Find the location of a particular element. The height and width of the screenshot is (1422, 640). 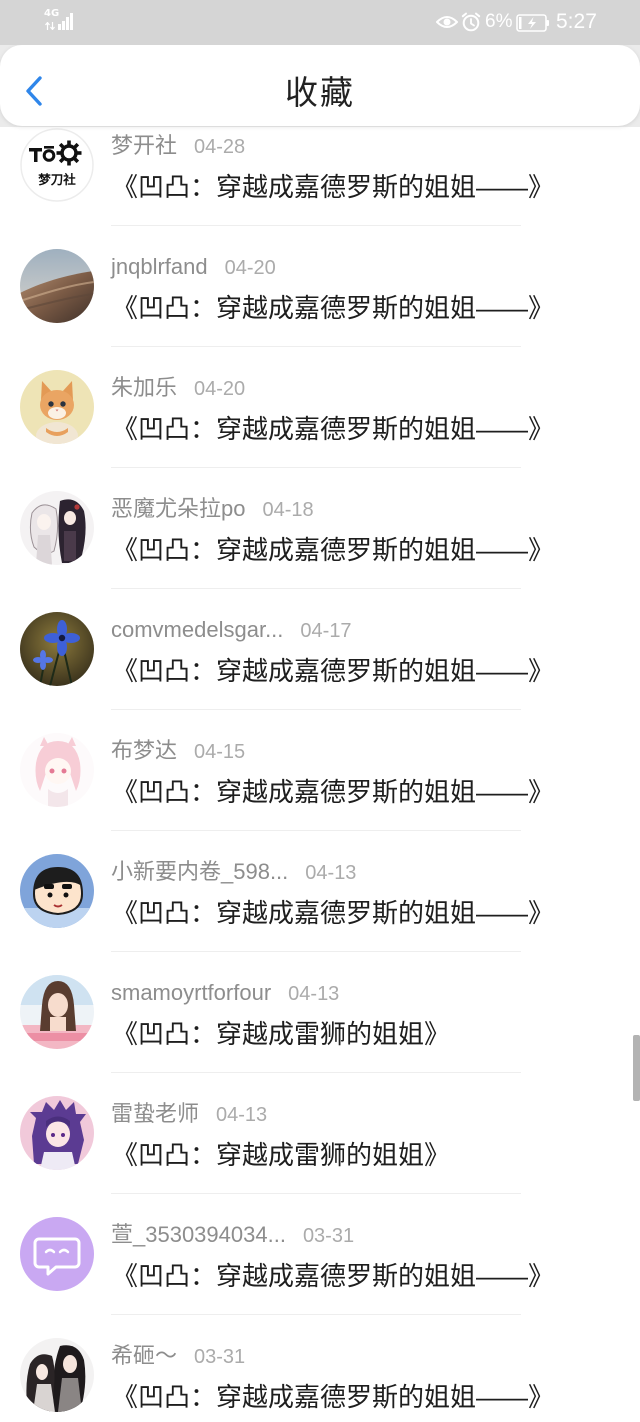

anime-duo-avatar-image is located at coordinates (57, 528).